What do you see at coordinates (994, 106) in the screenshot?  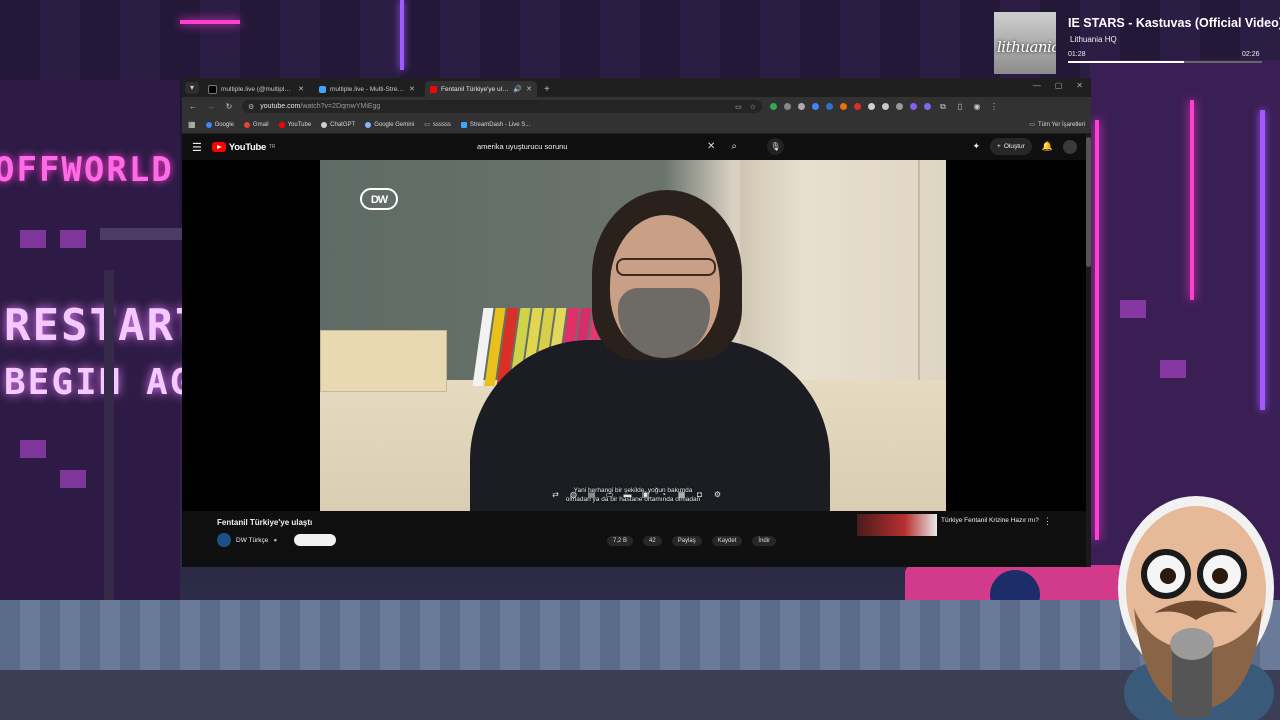 I see `kebab-menu-icon: ⋮` at bounding box center [994, 106].